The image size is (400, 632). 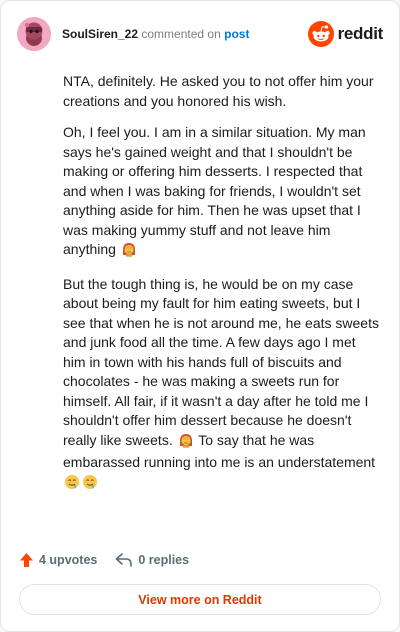 I want to click on brand-wordmark: reddit, so click(x=360, y=33).